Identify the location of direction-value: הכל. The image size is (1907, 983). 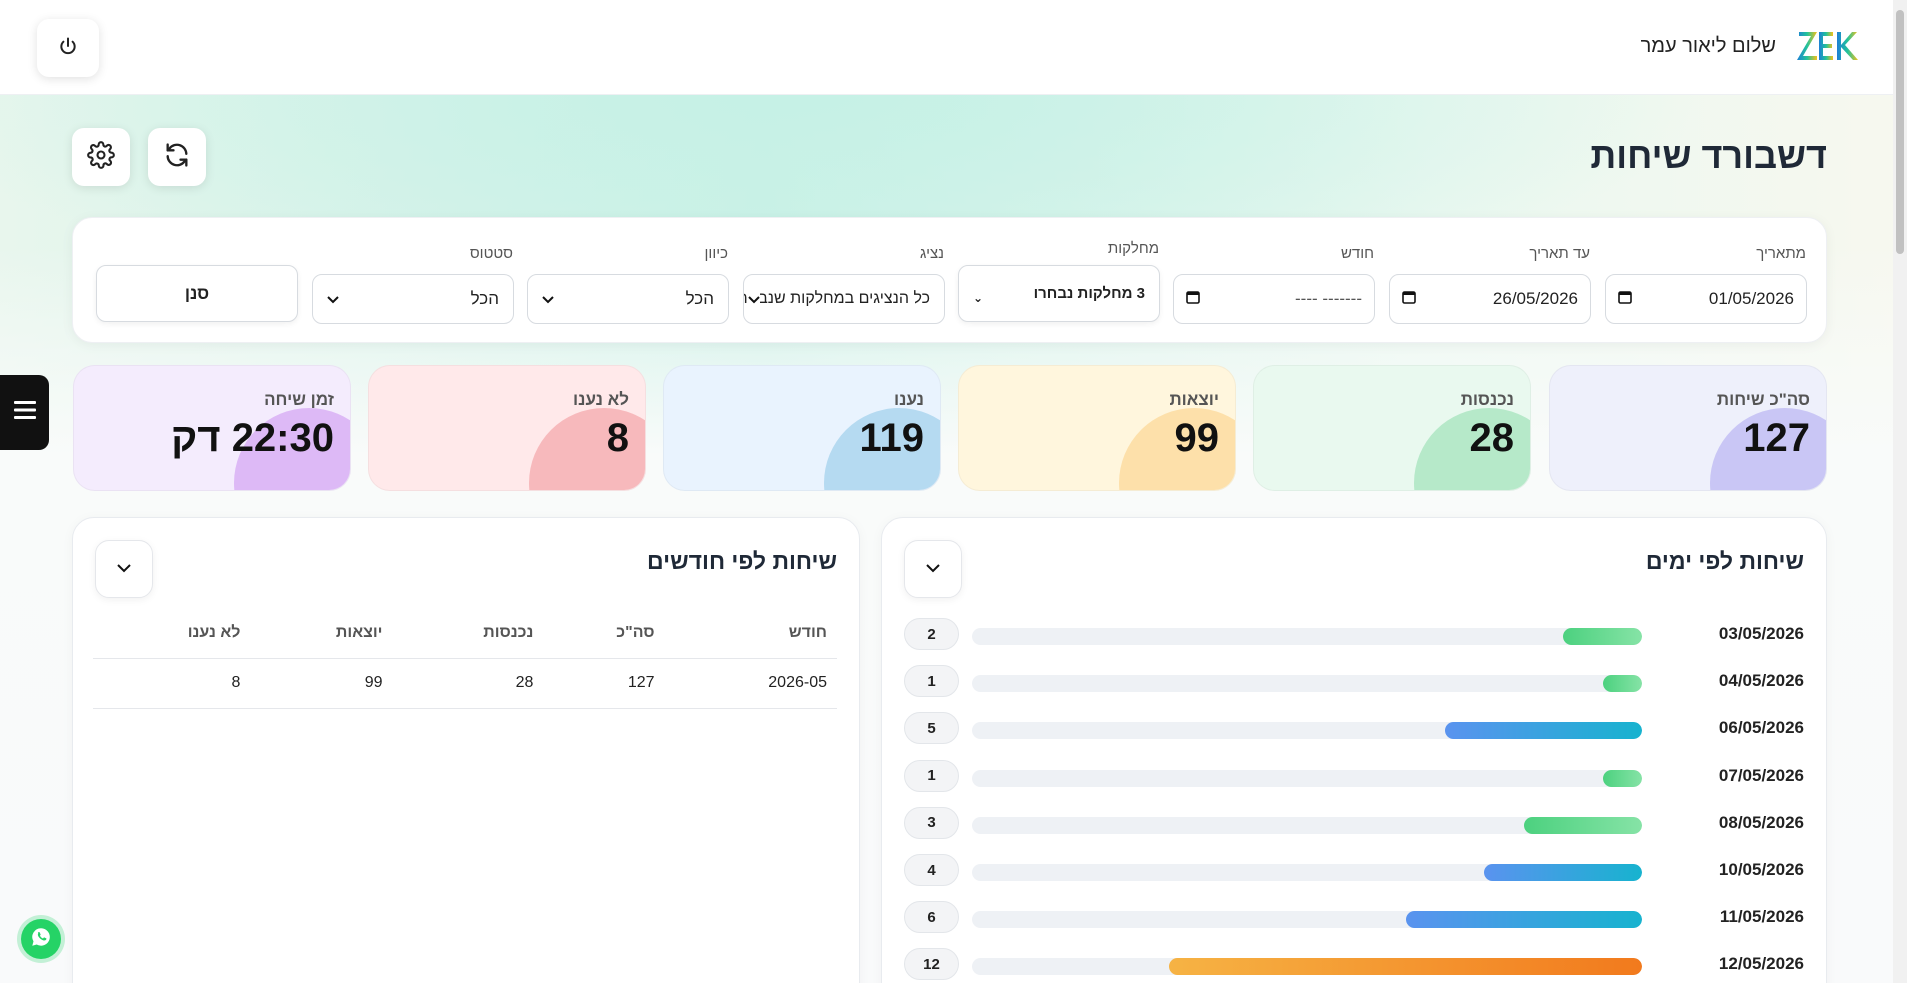
(699, 298).